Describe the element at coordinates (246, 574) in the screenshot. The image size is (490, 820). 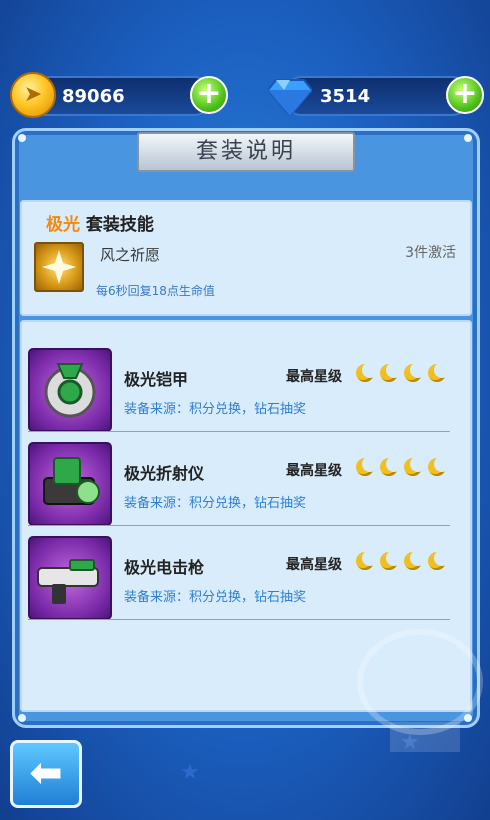
I see `list-item: 极光电击枪 最高星级 装备来源：积分兑换，钻石抽奖` at that location.